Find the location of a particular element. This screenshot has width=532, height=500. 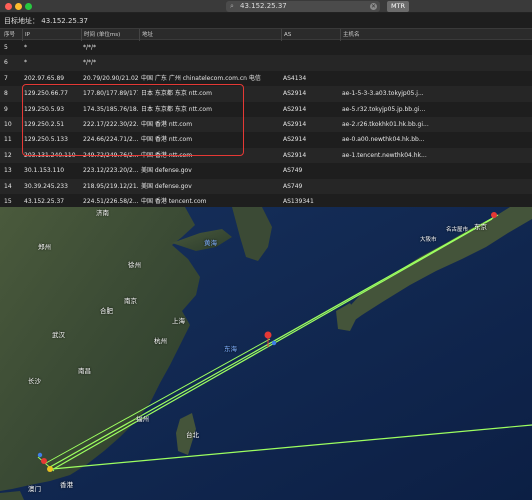

map-label-hongkong: 香港 is located at coordinates (66, 485).